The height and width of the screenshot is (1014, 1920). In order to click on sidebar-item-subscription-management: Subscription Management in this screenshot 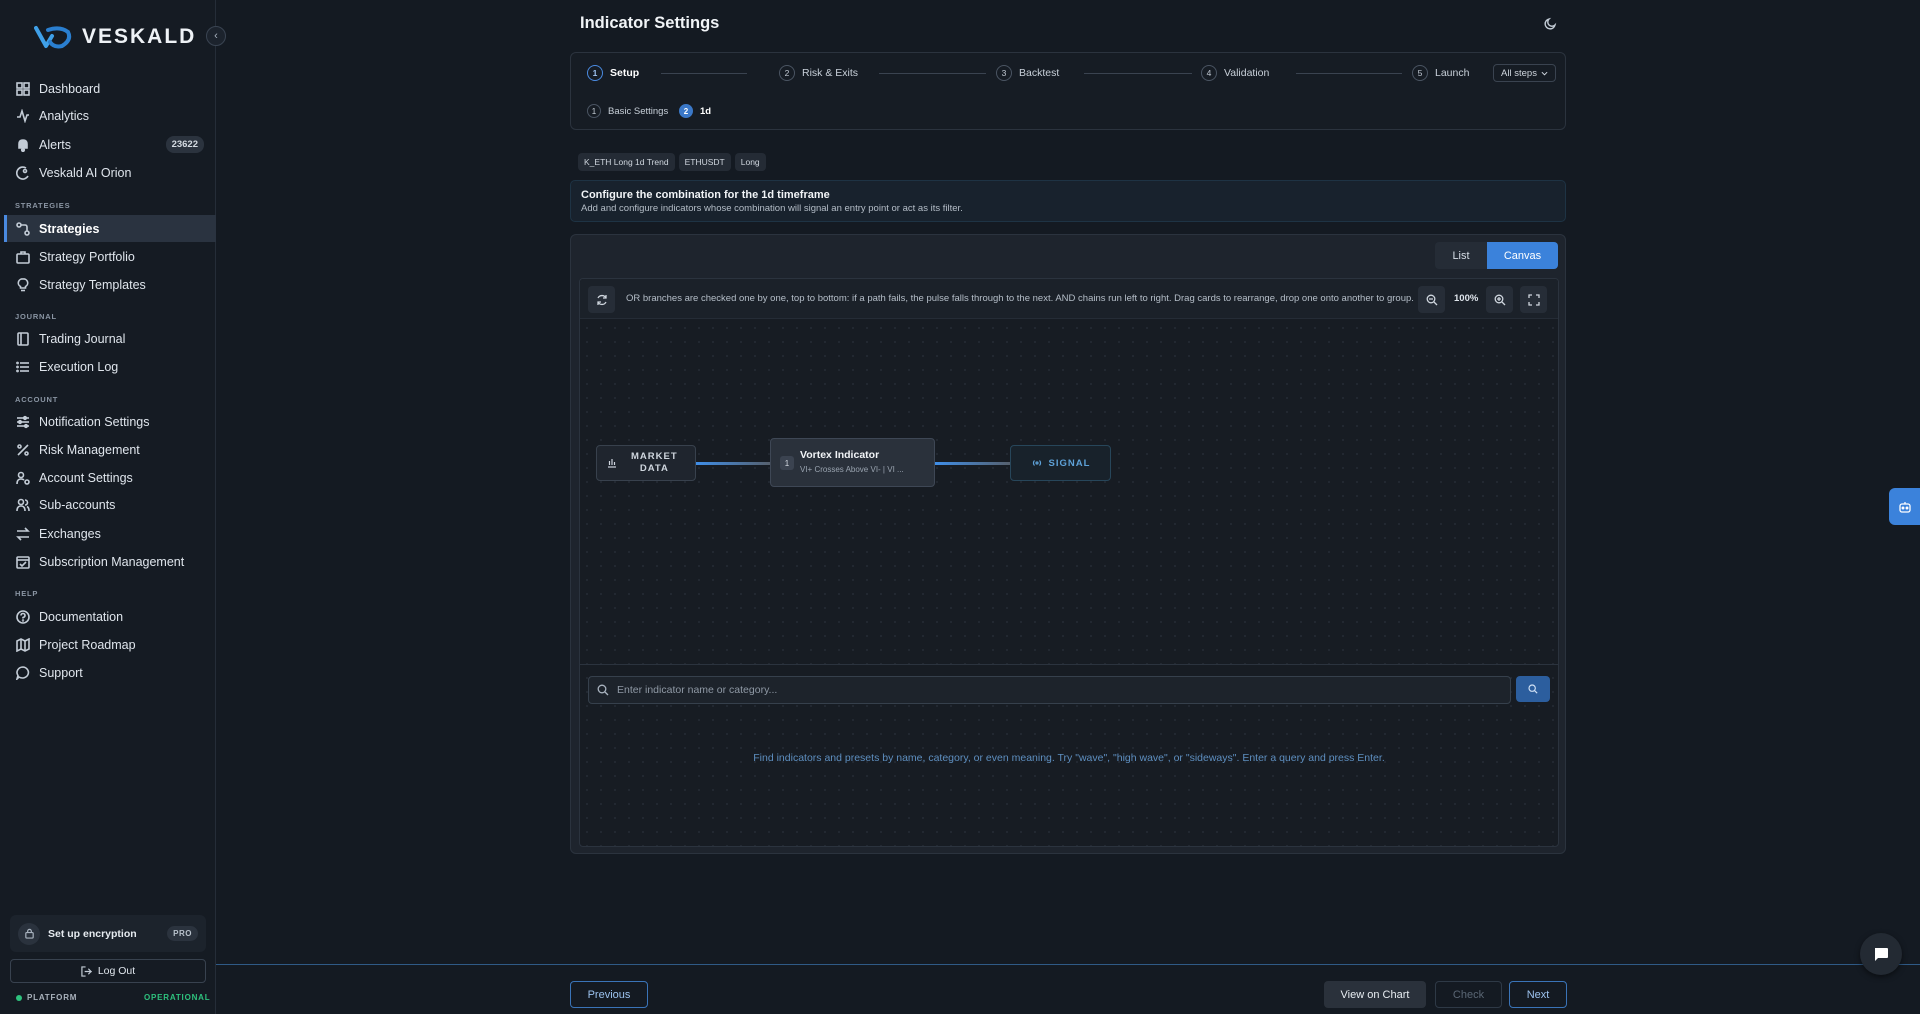, I will do `click(110, 561)`.